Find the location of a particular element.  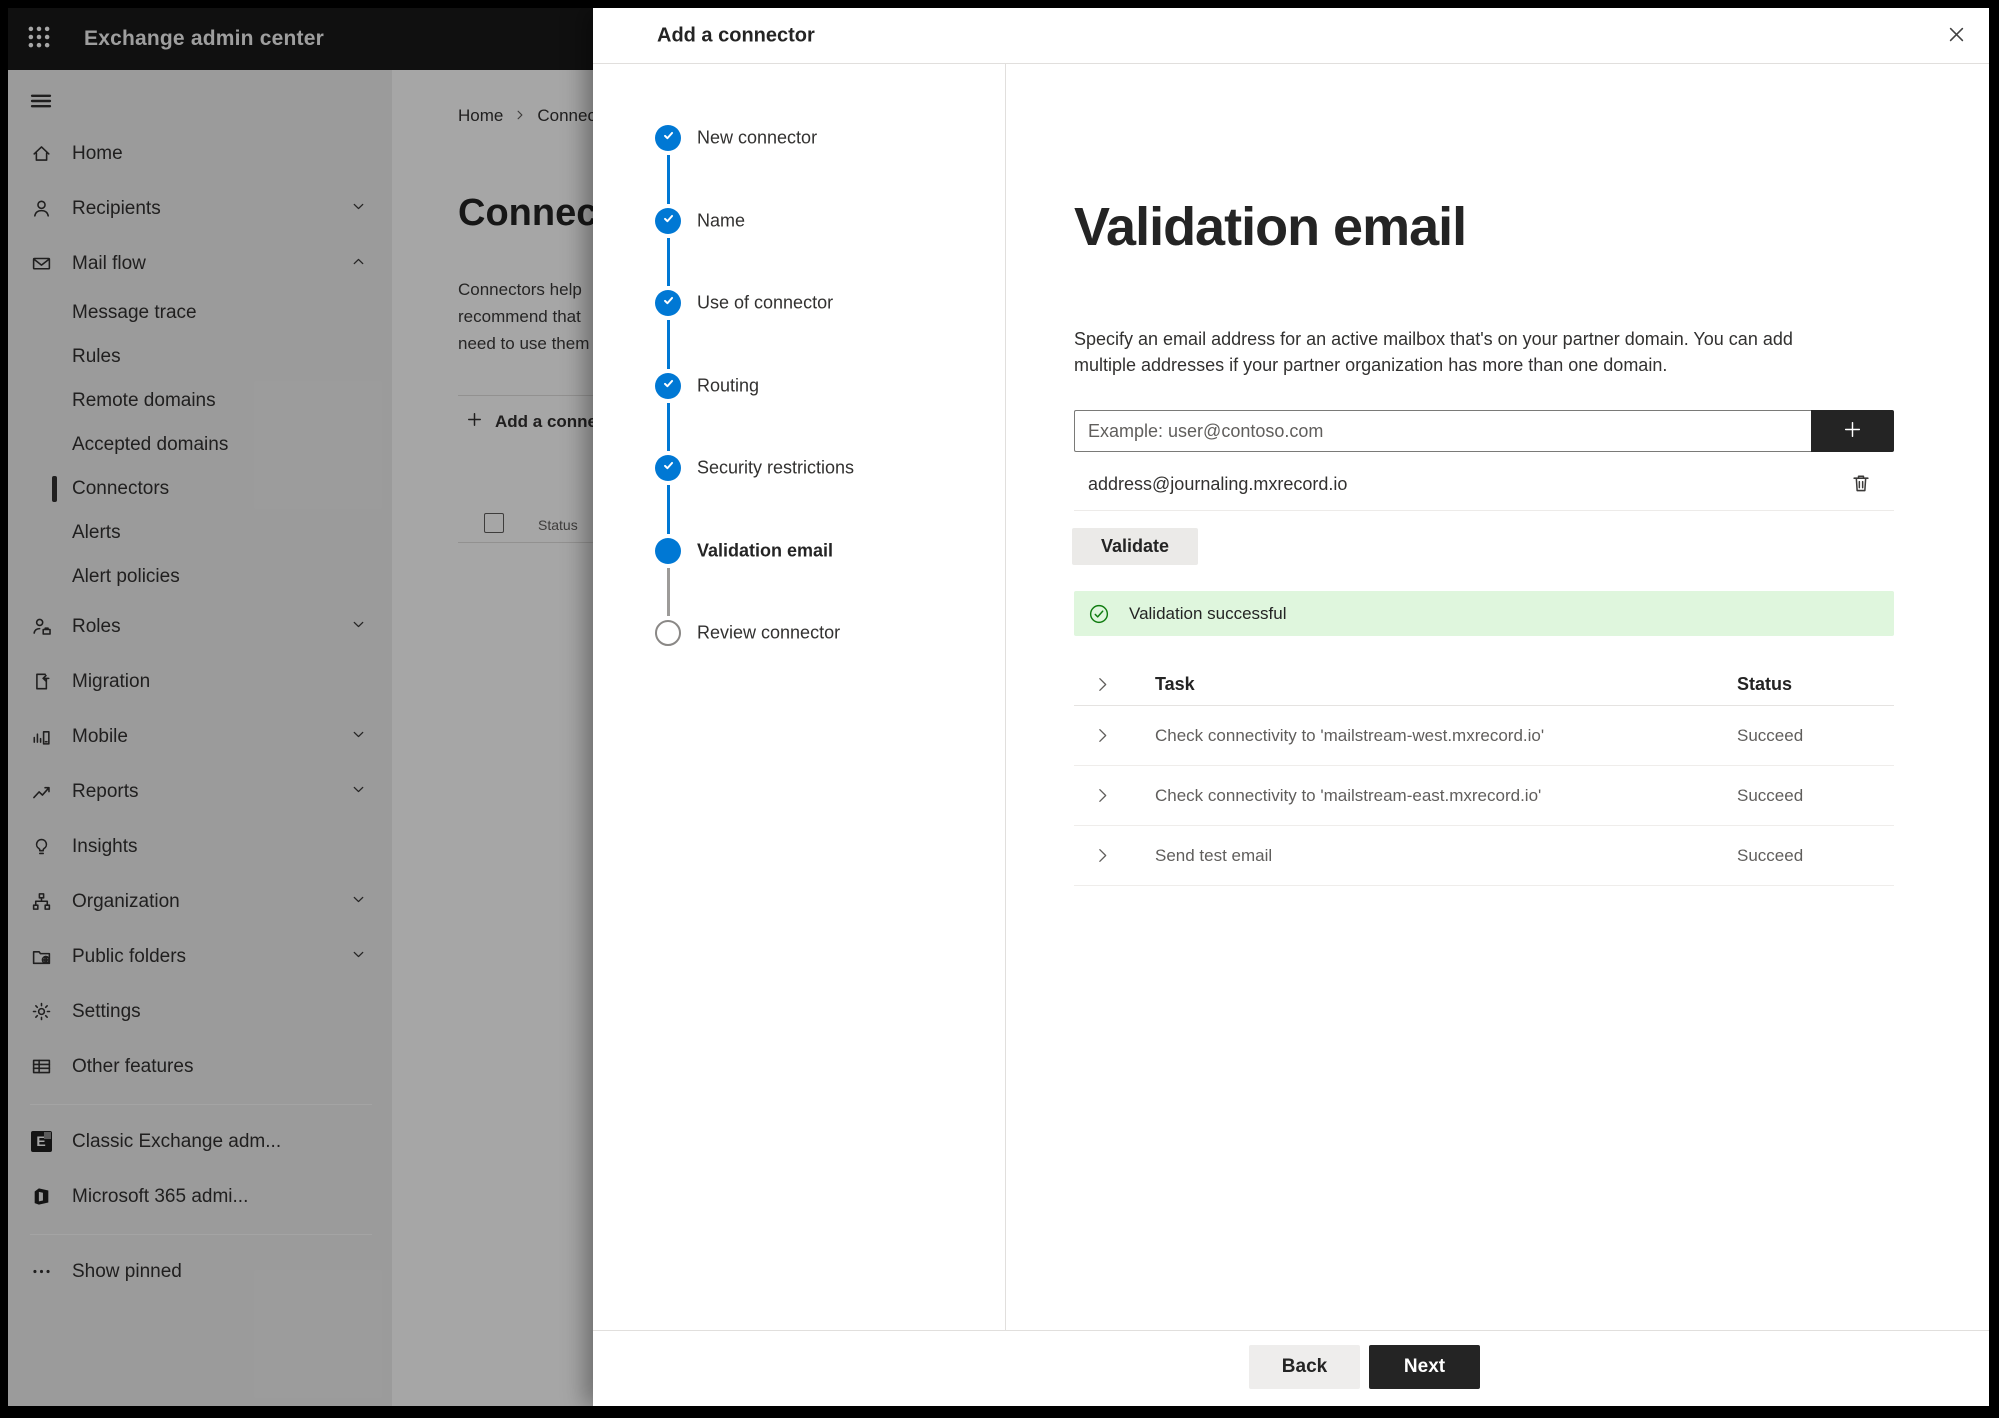

close-button is located at coordinates (1956, 37).